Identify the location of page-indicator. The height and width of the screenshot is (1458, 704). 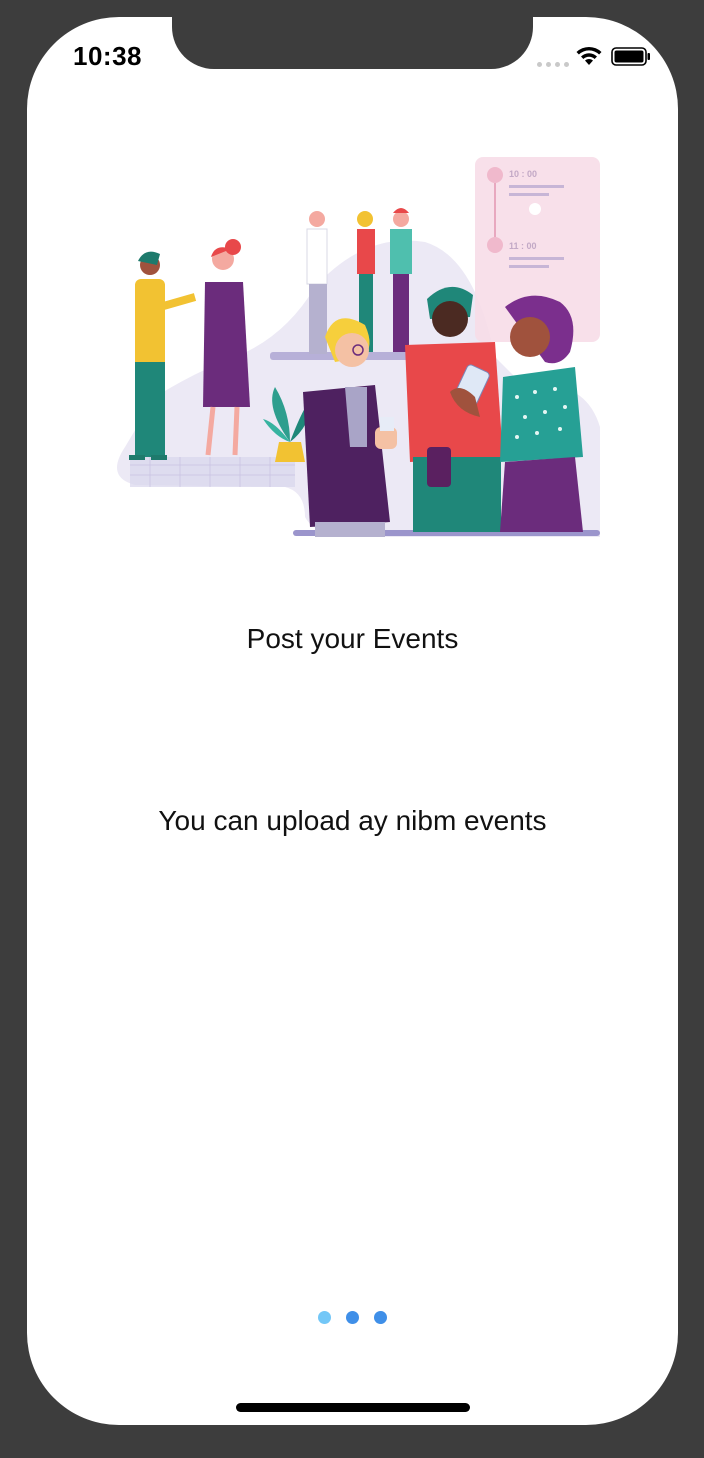
(352, 1317).